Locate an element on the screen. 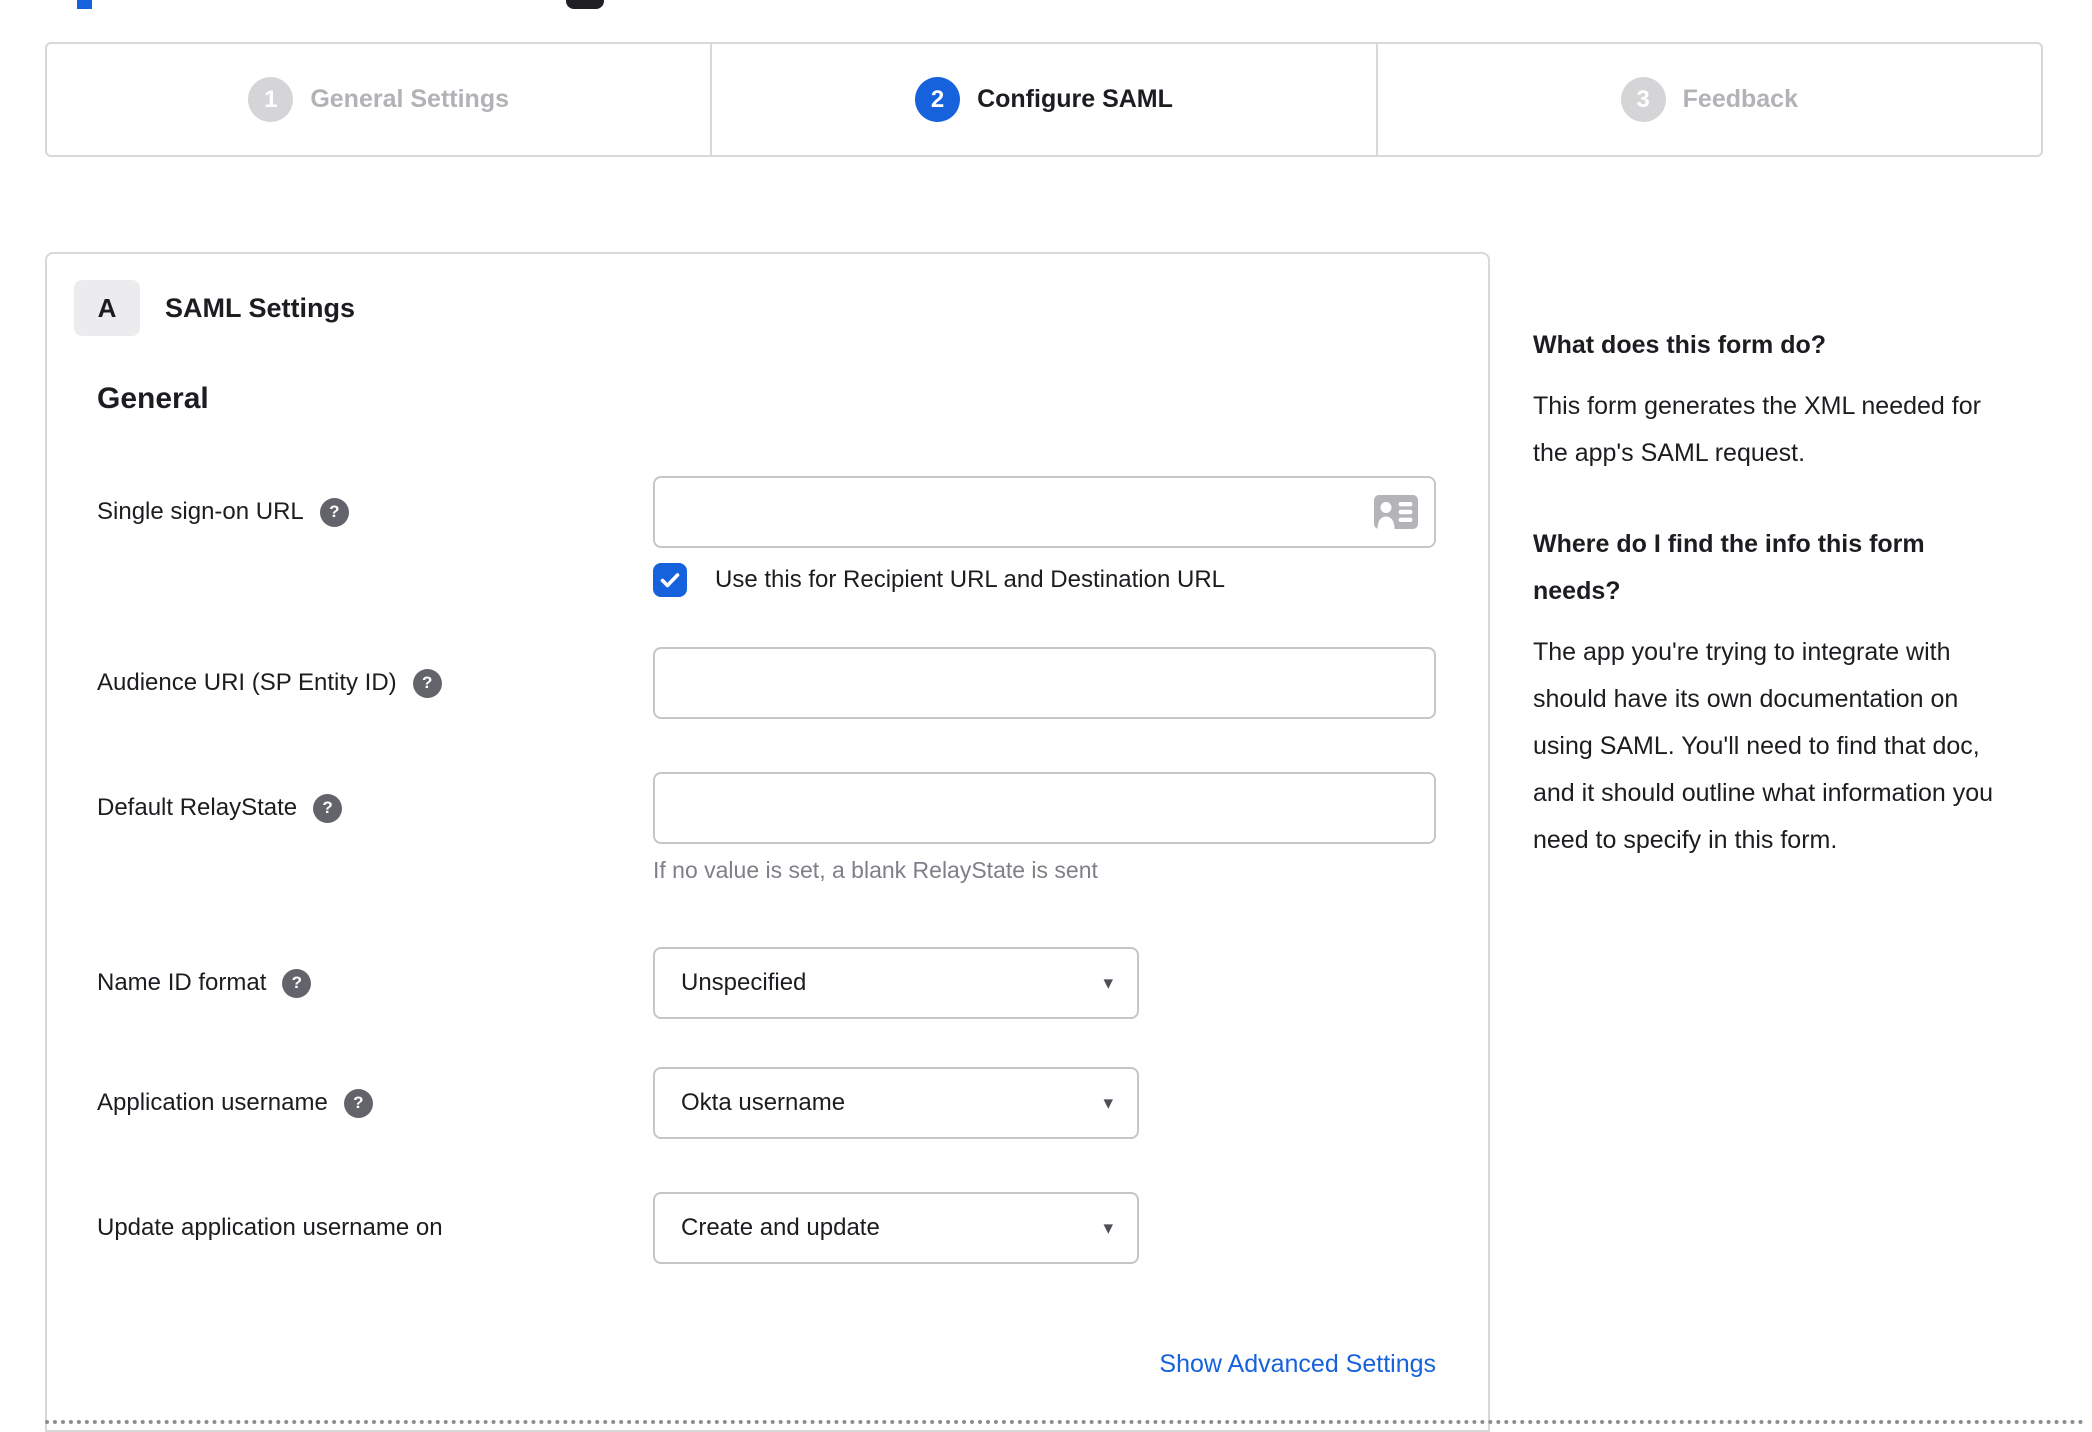  step-1-label: General Settings is located at coordinates (409, 99).